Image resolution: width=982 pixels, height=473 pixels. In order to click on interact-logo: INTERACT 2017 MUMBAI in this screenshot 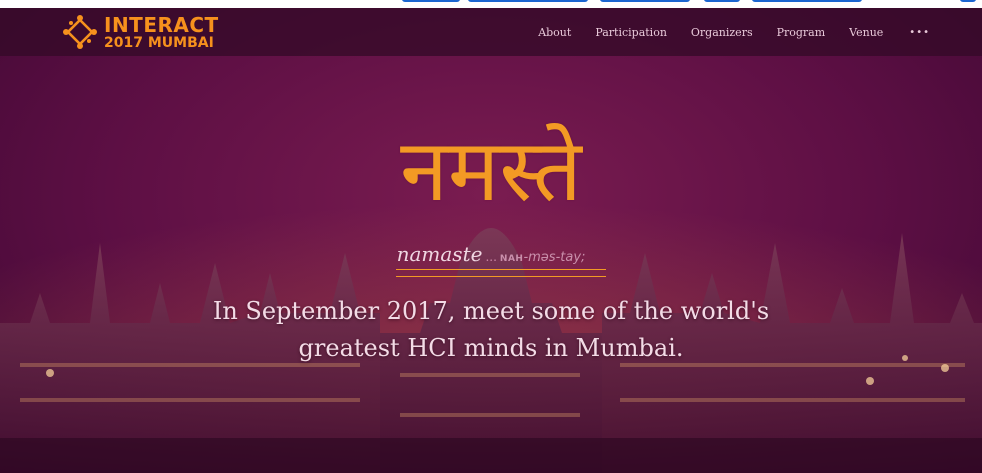, I will do `click(140, 32)`.